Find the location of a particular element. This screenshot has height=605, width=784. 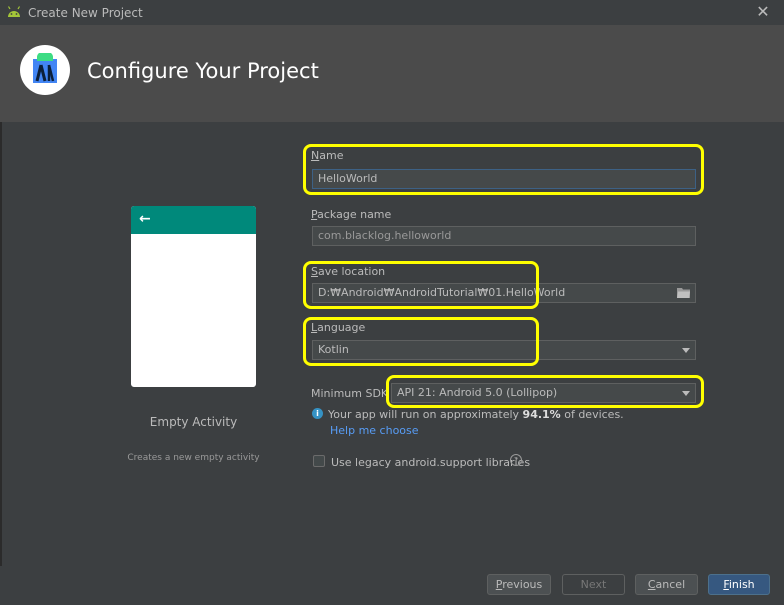

language-highlight is located at coordinates (421, 341).